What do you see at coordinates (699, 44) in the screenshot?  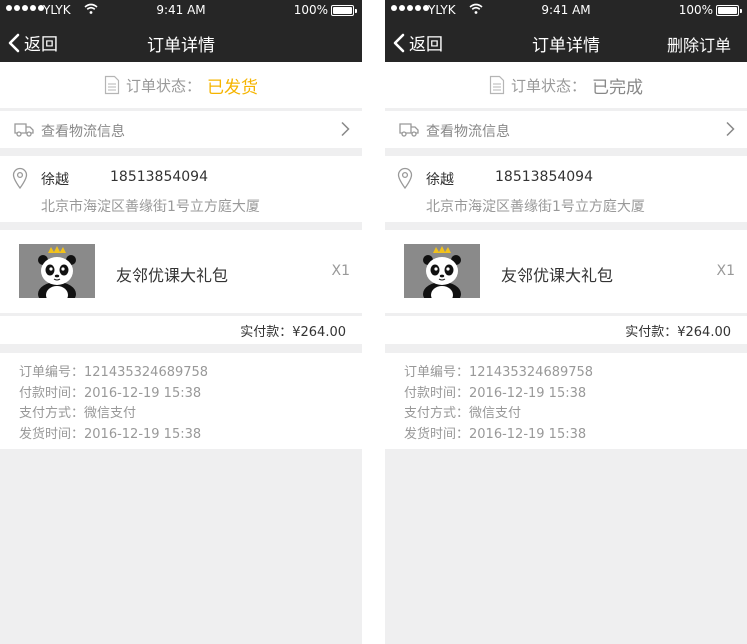 I see `delete-order-button: 删除订单` at bounding box center [699, 44].